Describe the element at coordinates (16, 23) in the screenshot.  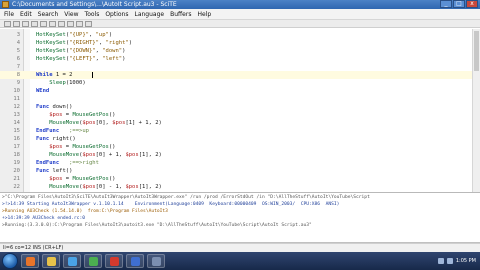
I see `open-file-icon` at that location.